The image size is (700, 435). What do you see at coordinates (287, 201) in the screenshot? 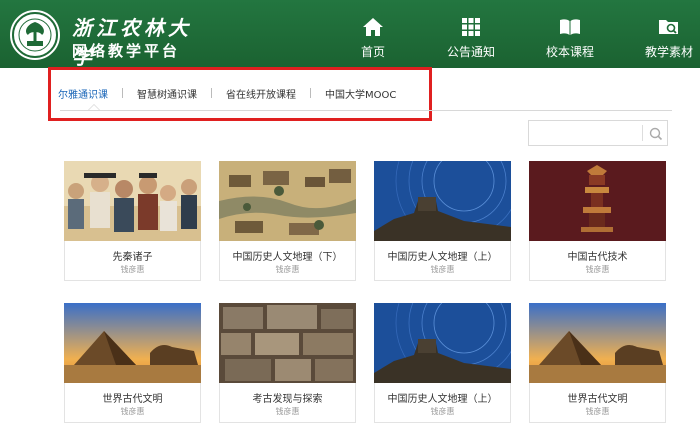
I see `qingming-scroll-image` at bounding box center [287, 201].